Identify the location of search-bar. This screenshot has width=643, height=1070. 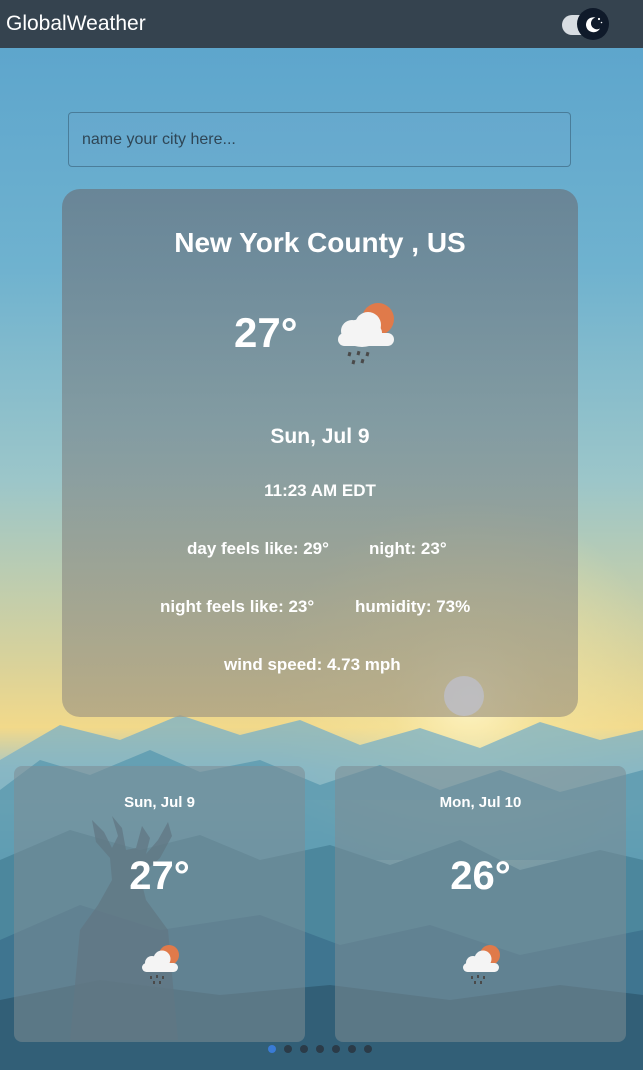
(319, 139).